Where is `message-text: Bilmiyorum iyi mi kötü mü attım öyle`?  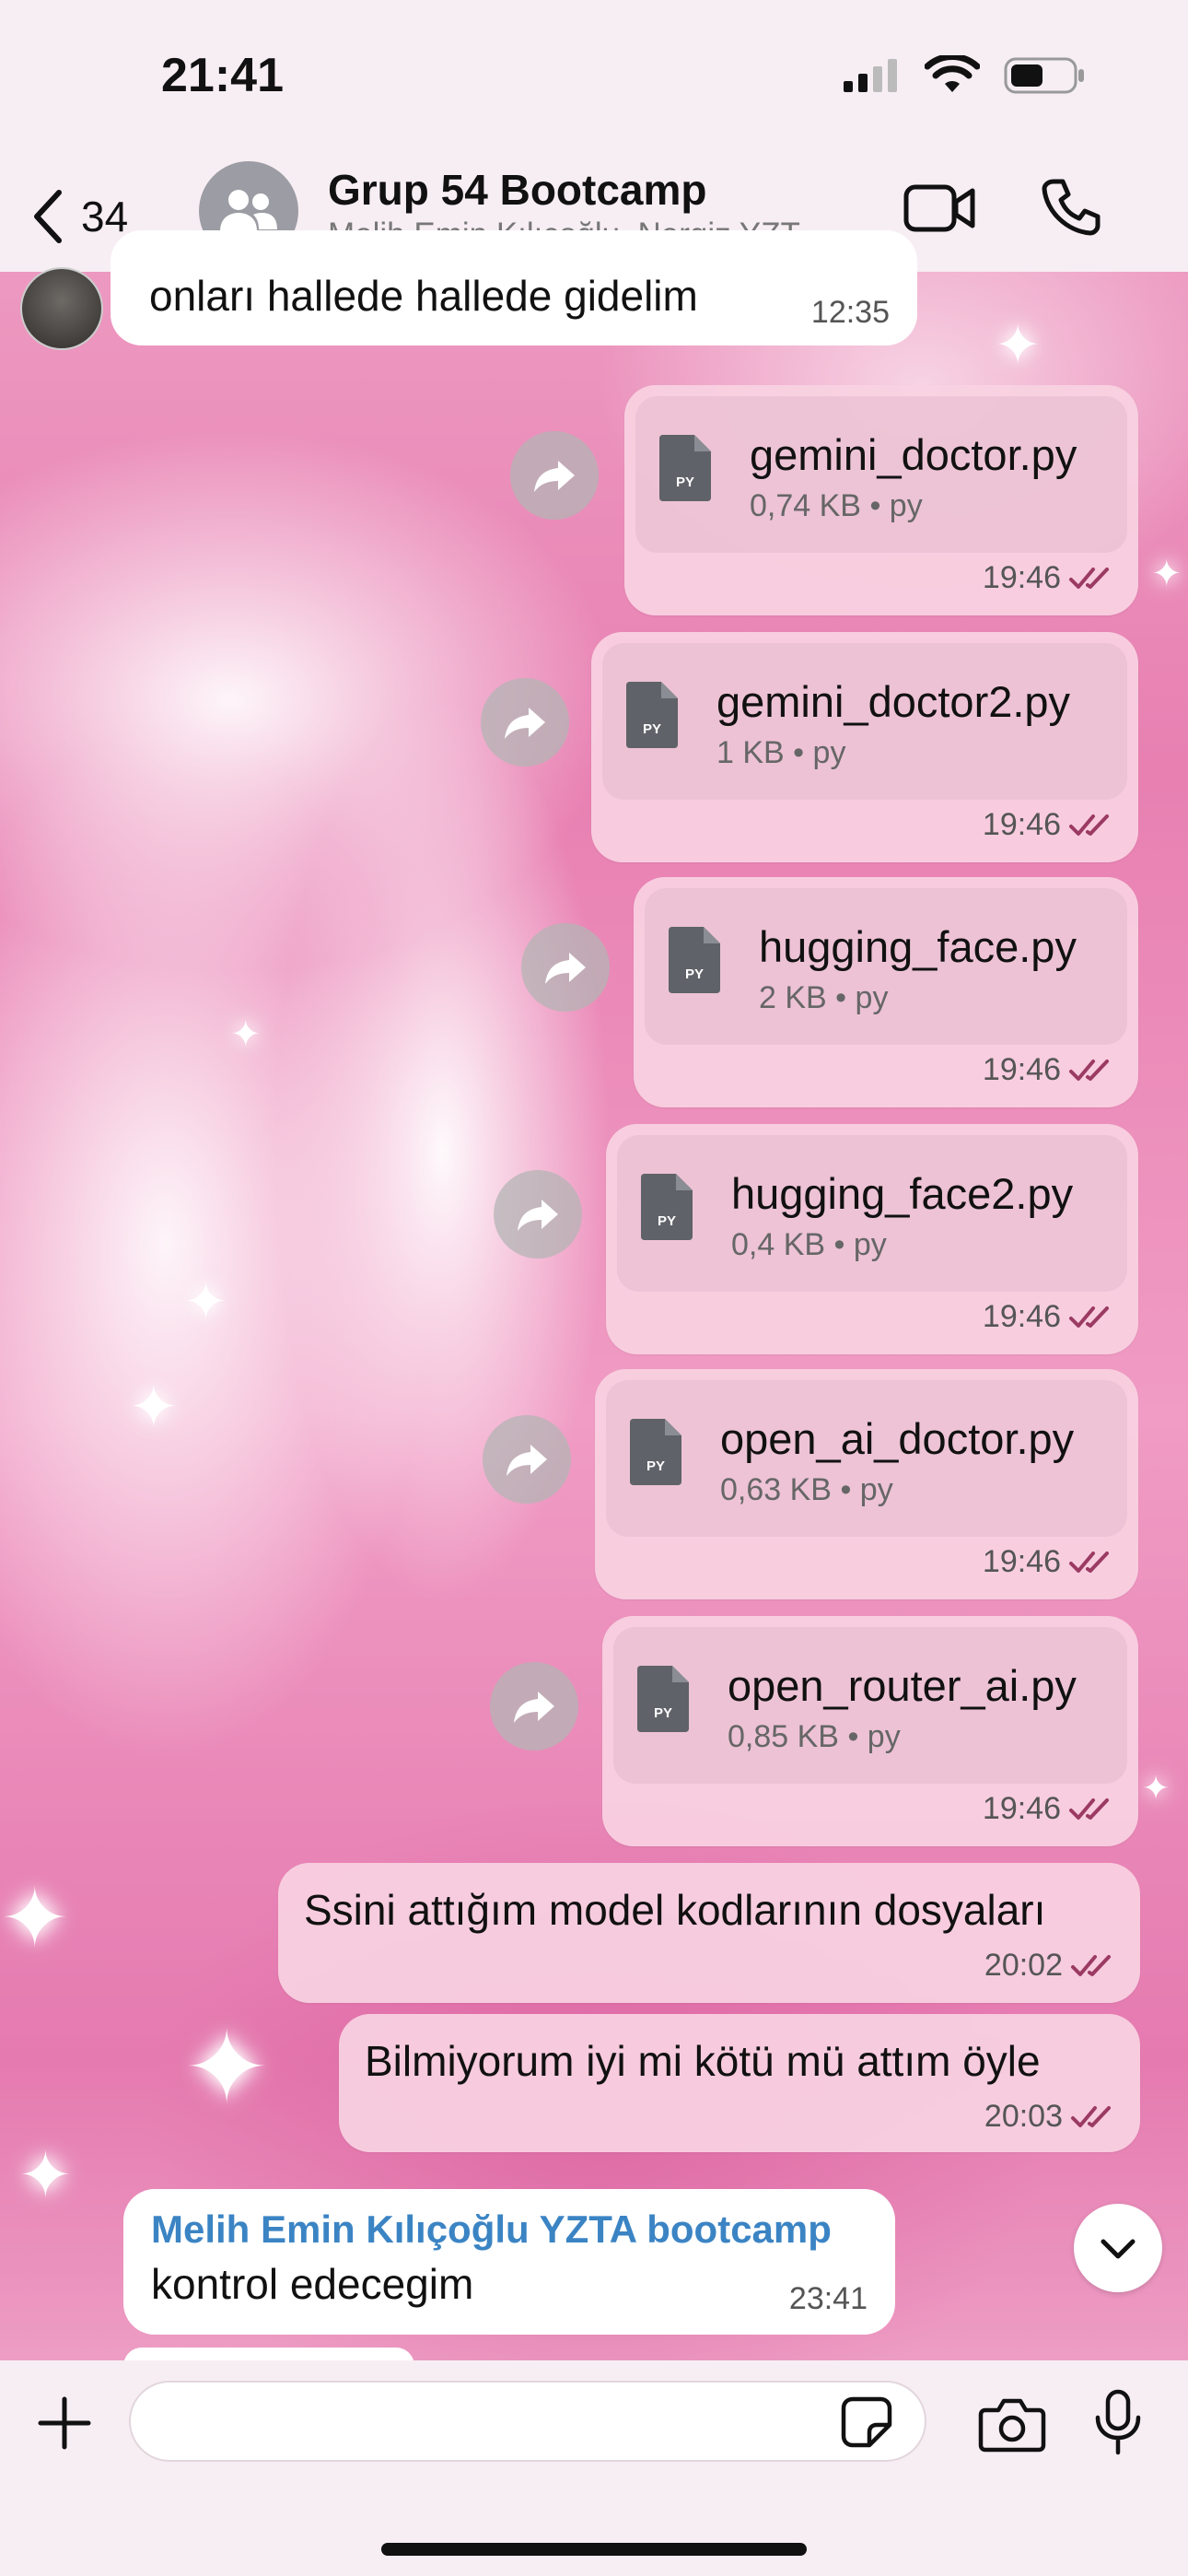 message-text: Bilmiyorum iyi mi kötü mü attım öyle is located at coordinates (703, 2061).